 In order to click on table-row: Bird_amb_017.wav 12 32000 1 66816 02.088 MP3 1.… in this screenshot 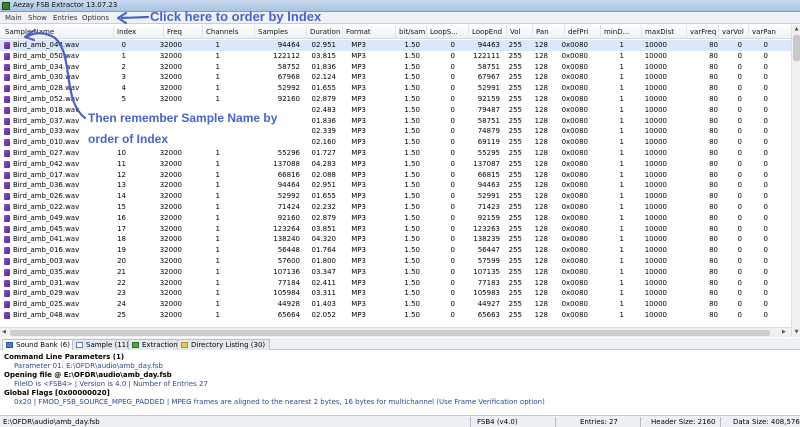, I will do `click(395, 175)`.